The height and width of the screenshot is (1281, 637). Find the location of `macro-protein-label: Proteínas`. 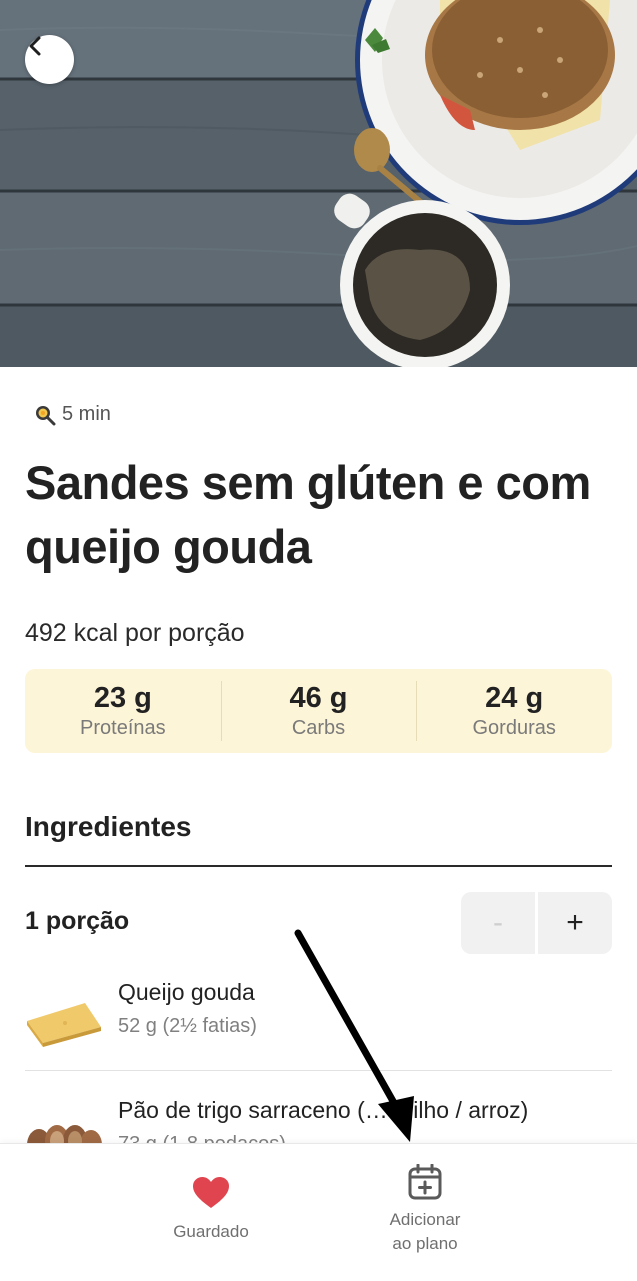

macro-protein-label: Proteínas is located at coordinates (123, 728).